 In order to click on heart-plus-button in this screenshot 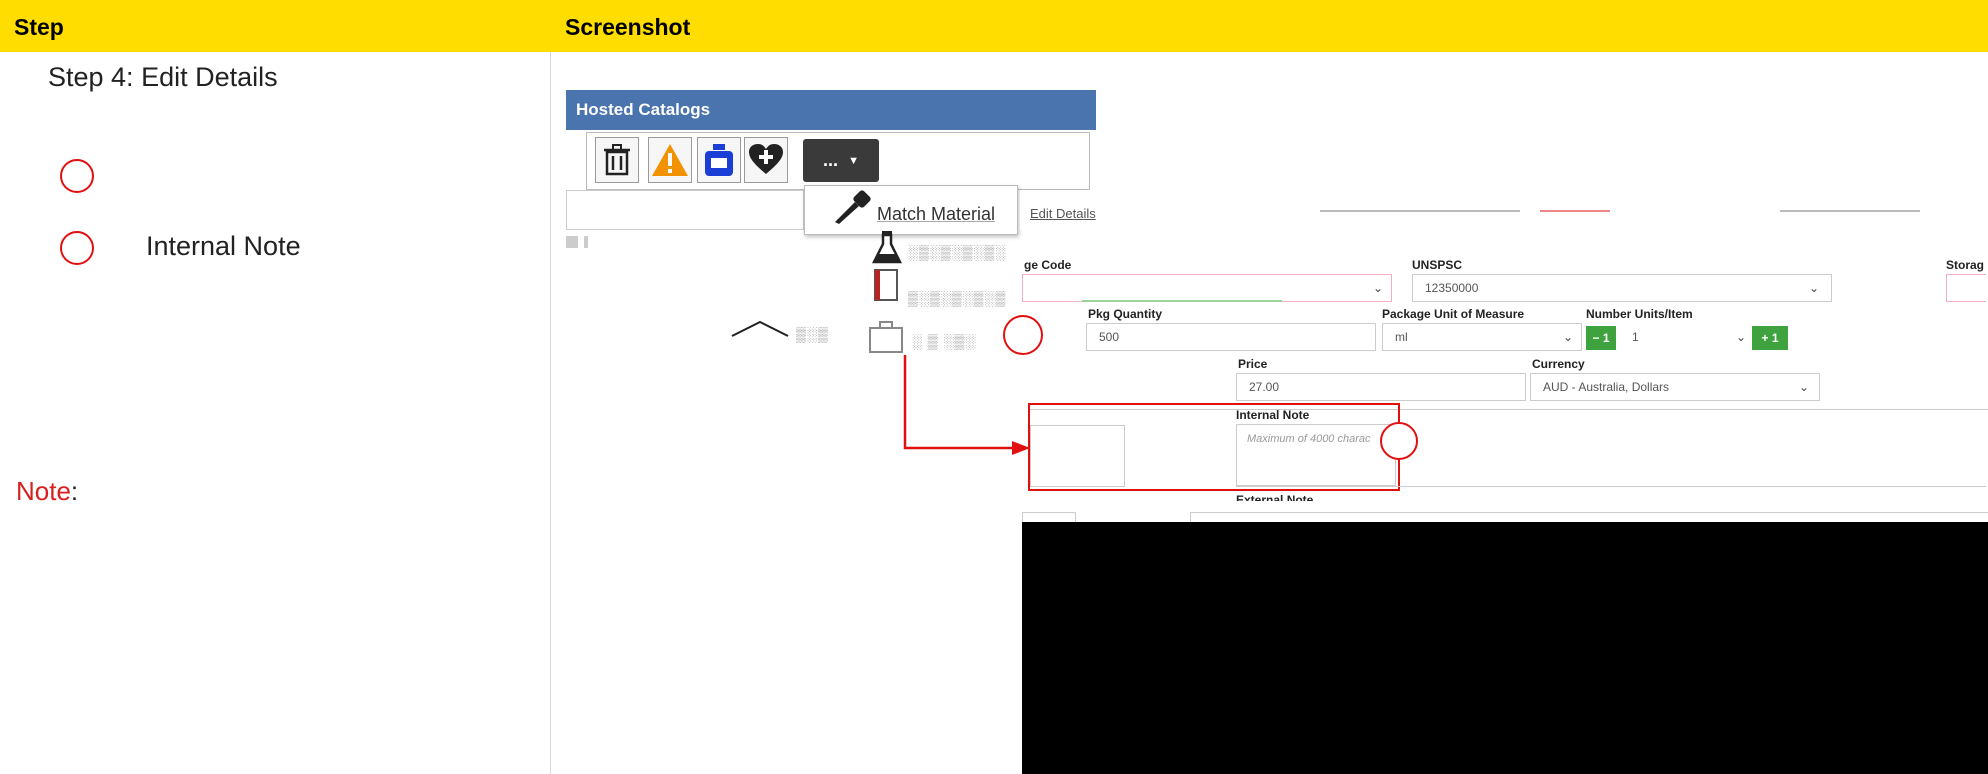, I will do `click(766, 160)`.